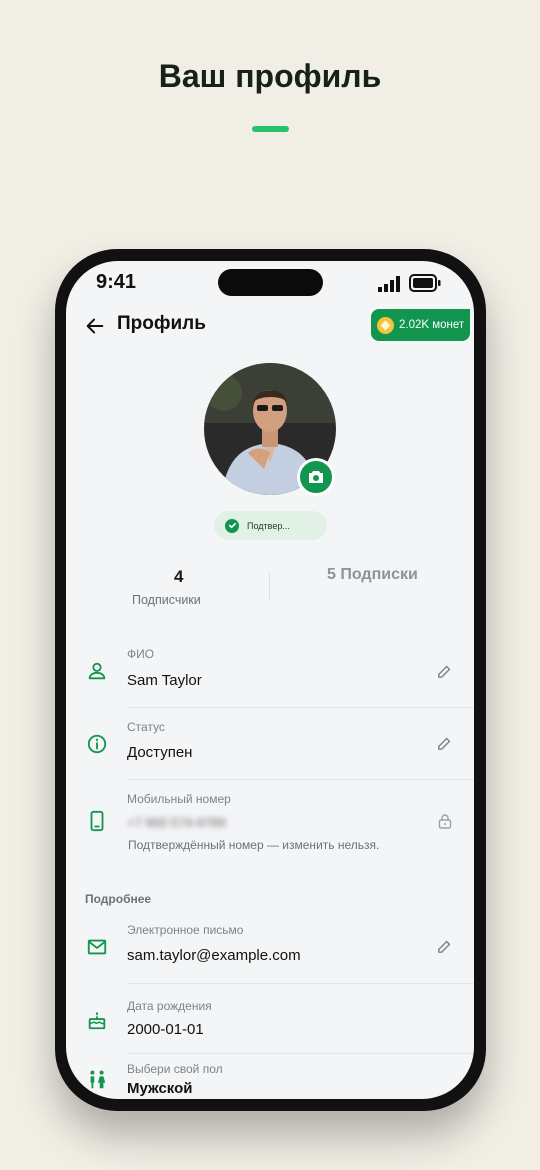 This screenshot has width=540, height=1170. What do you see at coordinates (372, 575) in the screenshot?
I see `following-count: 5 Подписки` at bounding box center [372, 575].